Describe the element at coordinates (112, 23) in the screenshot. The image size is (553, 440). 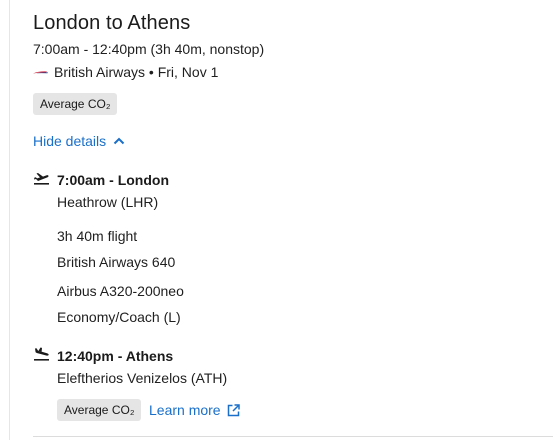
I see `route-title: London to Athens` at that location.